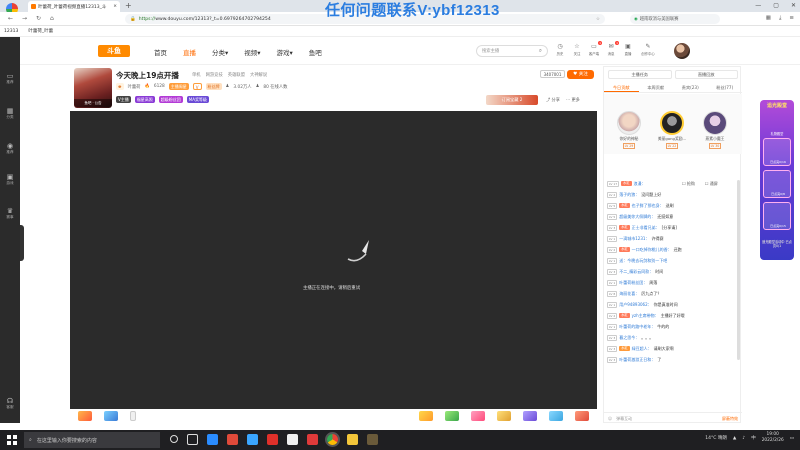 The width and height of the screenshot is (800, 450). Describe the element at coordinates (780, 18) in the screenshot. I see `download-icon: ⤓` at that location.